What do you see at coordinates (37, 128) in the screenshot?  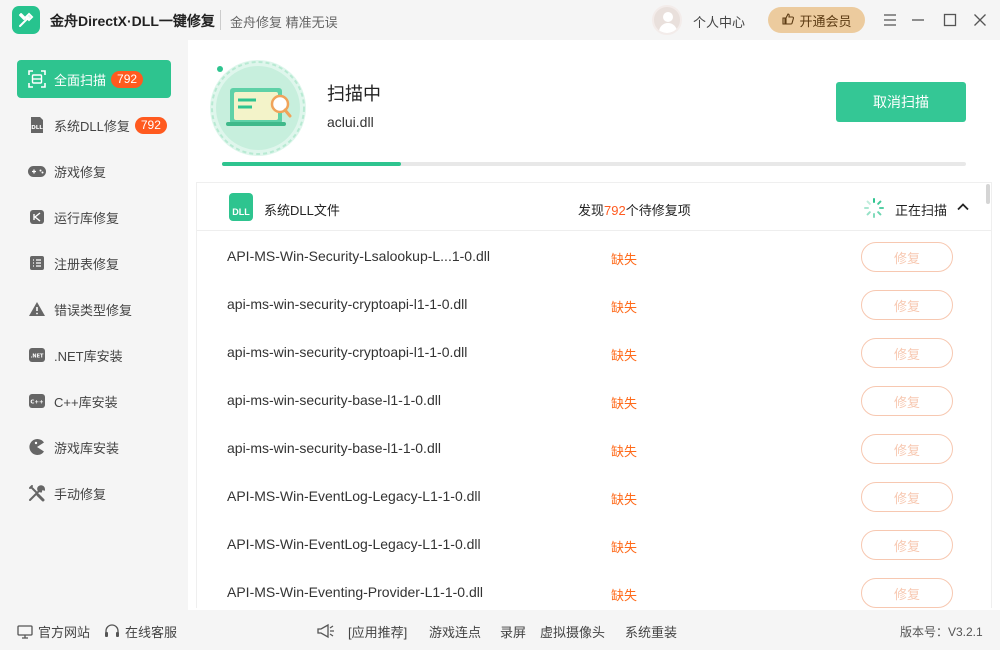 I see `svg-text: DLL` at bounding box center [37, 128].